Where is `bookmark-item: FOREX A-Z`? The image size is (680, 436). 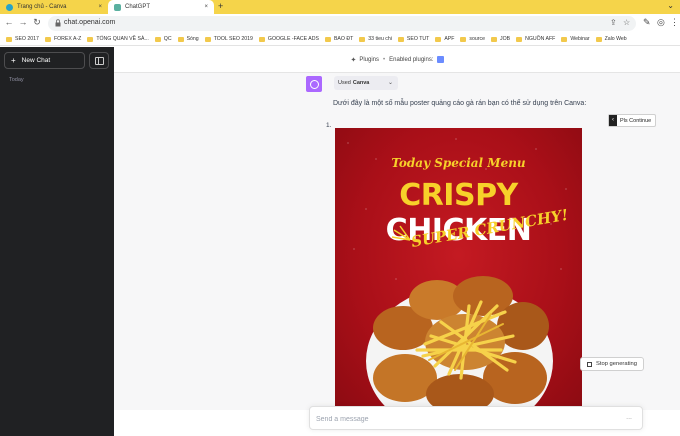 bookmark-item: FOREX A-Z is located at coordinates (62, 39).